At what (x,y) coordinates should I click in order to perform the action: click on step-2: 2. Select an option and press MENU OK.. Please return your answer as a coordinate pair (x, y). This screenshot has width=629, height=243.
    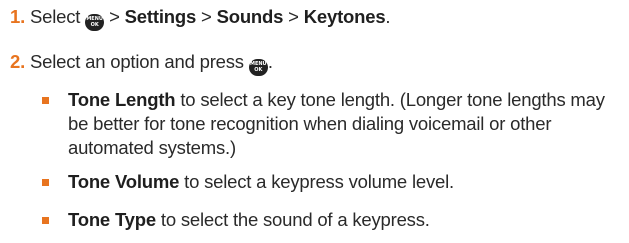
    Looking at the image, I should click on (141, 63).